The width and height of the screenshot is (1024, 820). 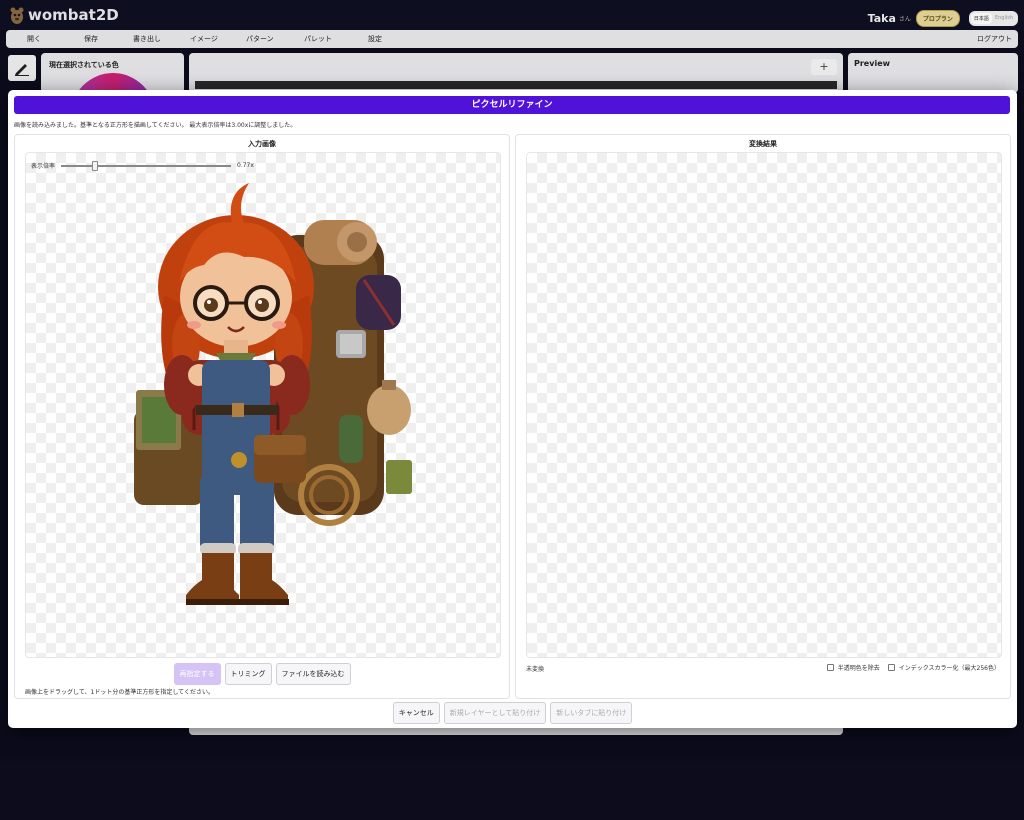 I want to click on zoom-slider-thumb, so click(x=95, y=165).